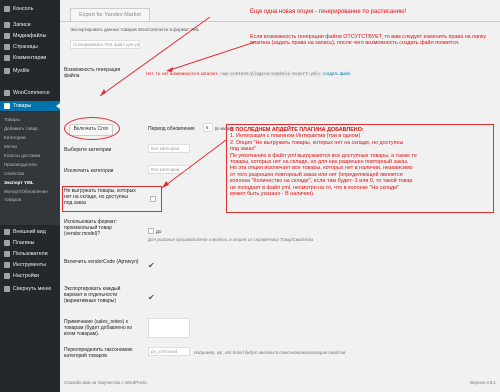 Image resolution: width=500 pixels, height=392 pixels. I want to click on footer-credit: Спасибо вам за творчество с WordPress., so click(106, 382).